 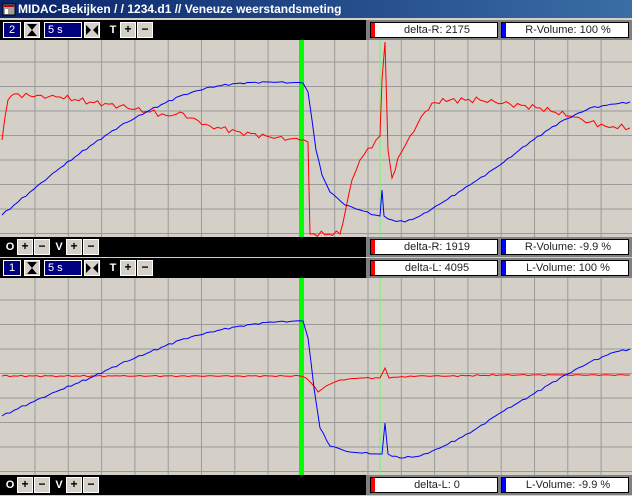 What do you see at coordinates (434, 268) in the screenshot?
I see `delta-readout: delta-L: 4095` at bounding box center [434, 268].